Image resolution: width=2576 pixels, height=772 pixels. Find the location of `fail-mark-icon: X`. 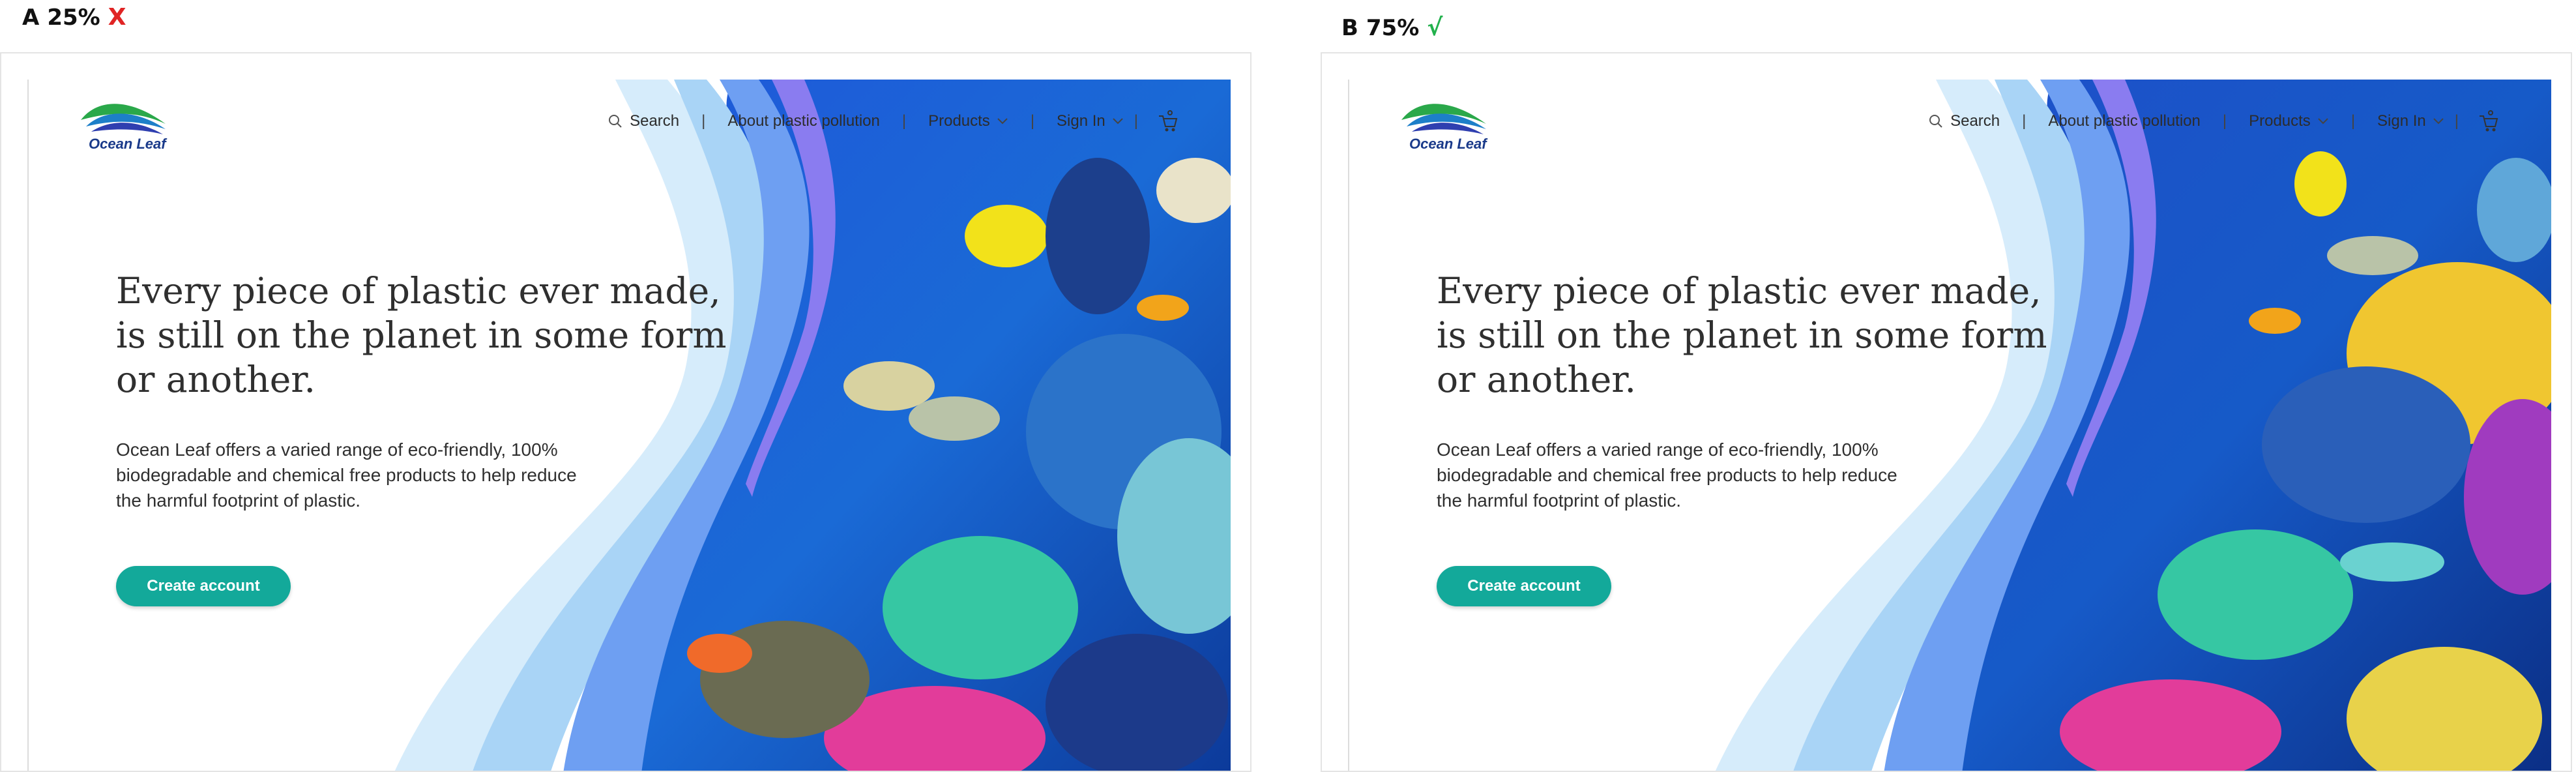

fail-mark-icon: X is located at coordinates (117, 17).